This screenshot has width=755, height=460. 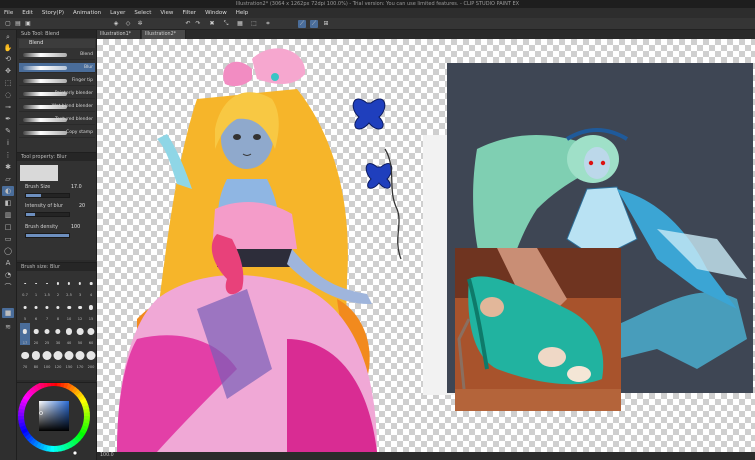 I want to click on brush-size-option: 100, so click(x=47, y=358).